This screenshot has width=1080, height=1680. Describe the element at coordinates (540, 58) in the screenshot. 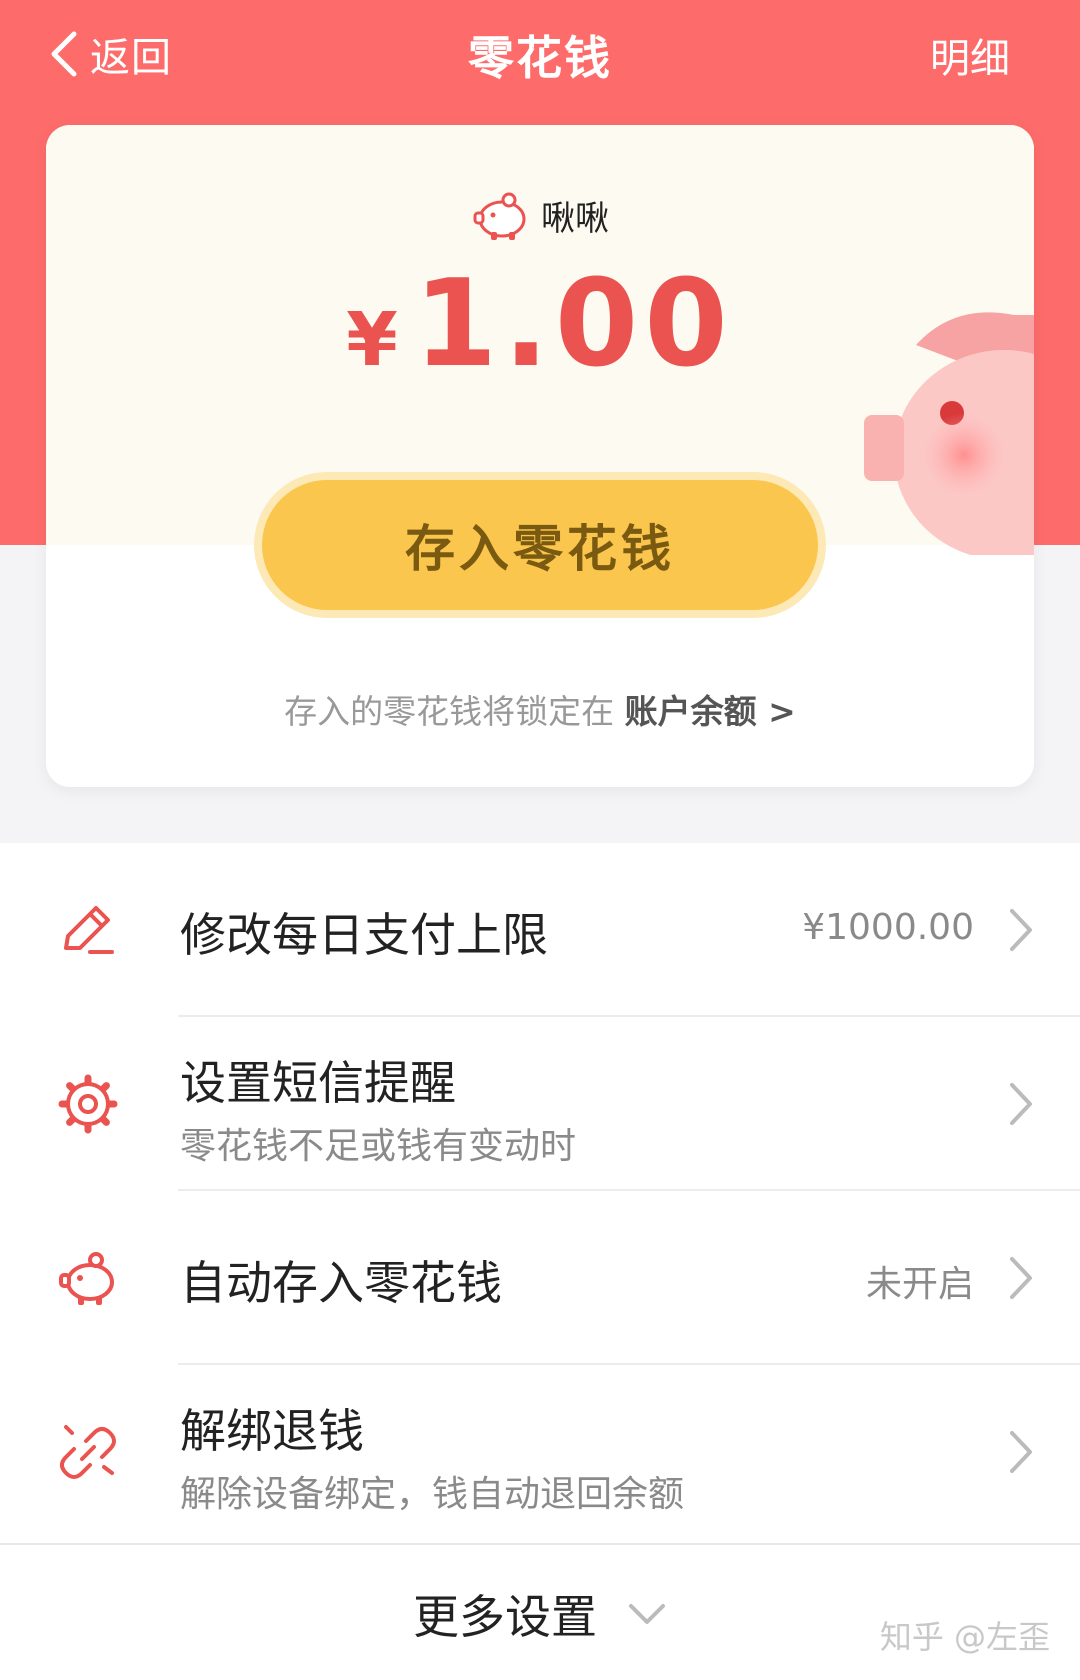

I see `page-title: 零花钱` at that location.